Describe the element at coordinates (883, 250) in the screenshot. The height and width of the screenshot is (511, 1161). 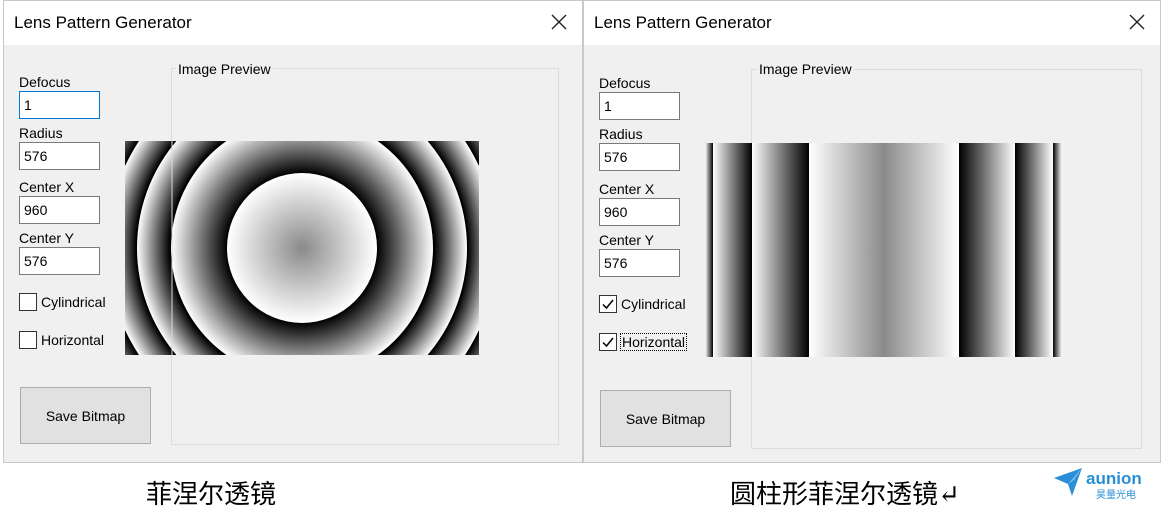
I see `cylindrical-fresnel-preview` at that location.